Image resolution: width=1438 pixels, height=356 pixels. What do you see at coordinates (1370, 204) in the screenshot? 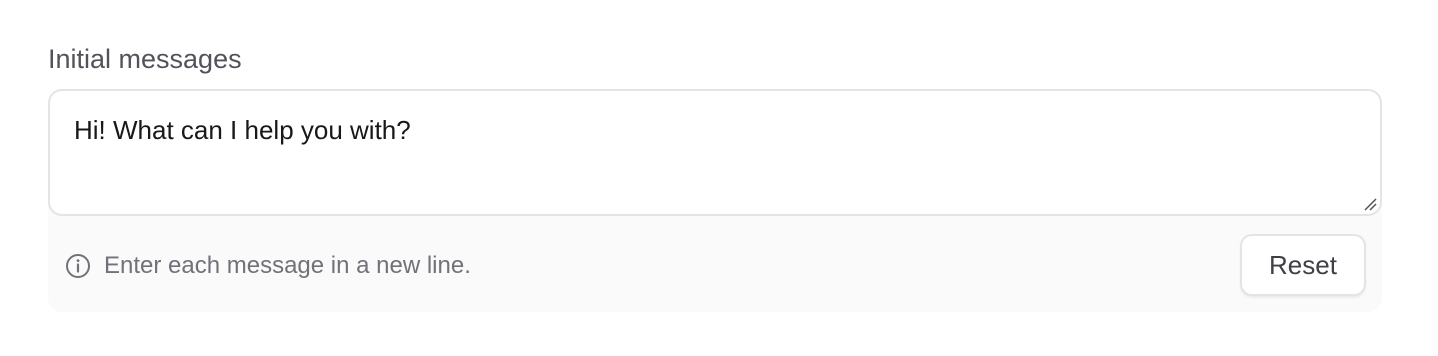
I see `resize-handle-icon` at bounding box center [1370, 204].